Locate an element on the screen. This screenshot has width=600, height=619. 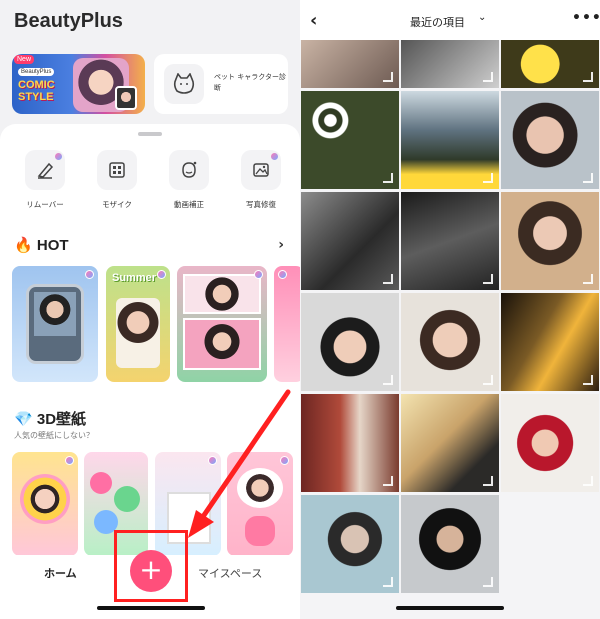
tab-home: ホーム is located at coordinates (60, 573).